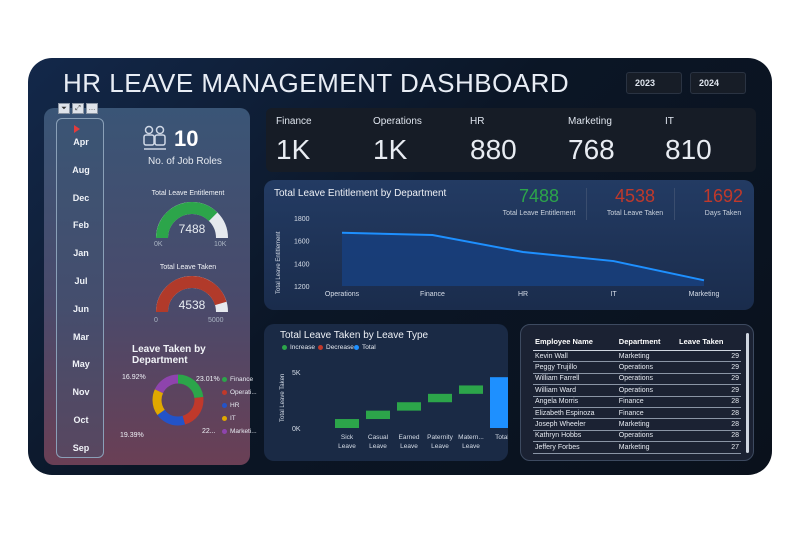  Describe the element at coordinates (613, 294) in the screenshot. I see `x-tick-label: IT` at that location.